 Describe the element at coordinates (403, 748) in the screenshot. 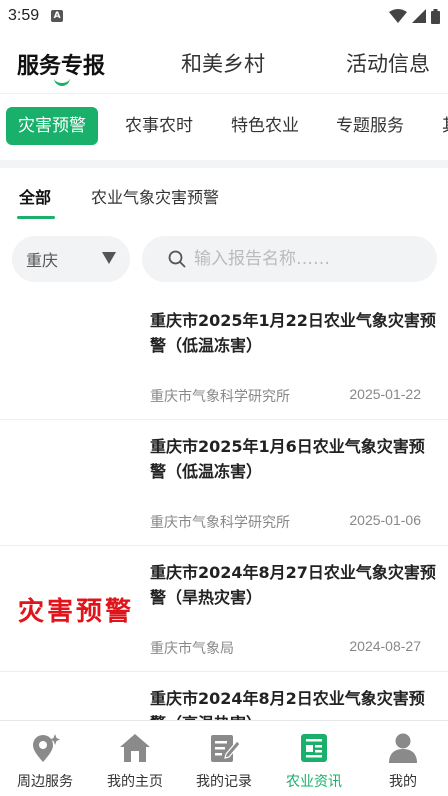

I see `person-icon` at that location.